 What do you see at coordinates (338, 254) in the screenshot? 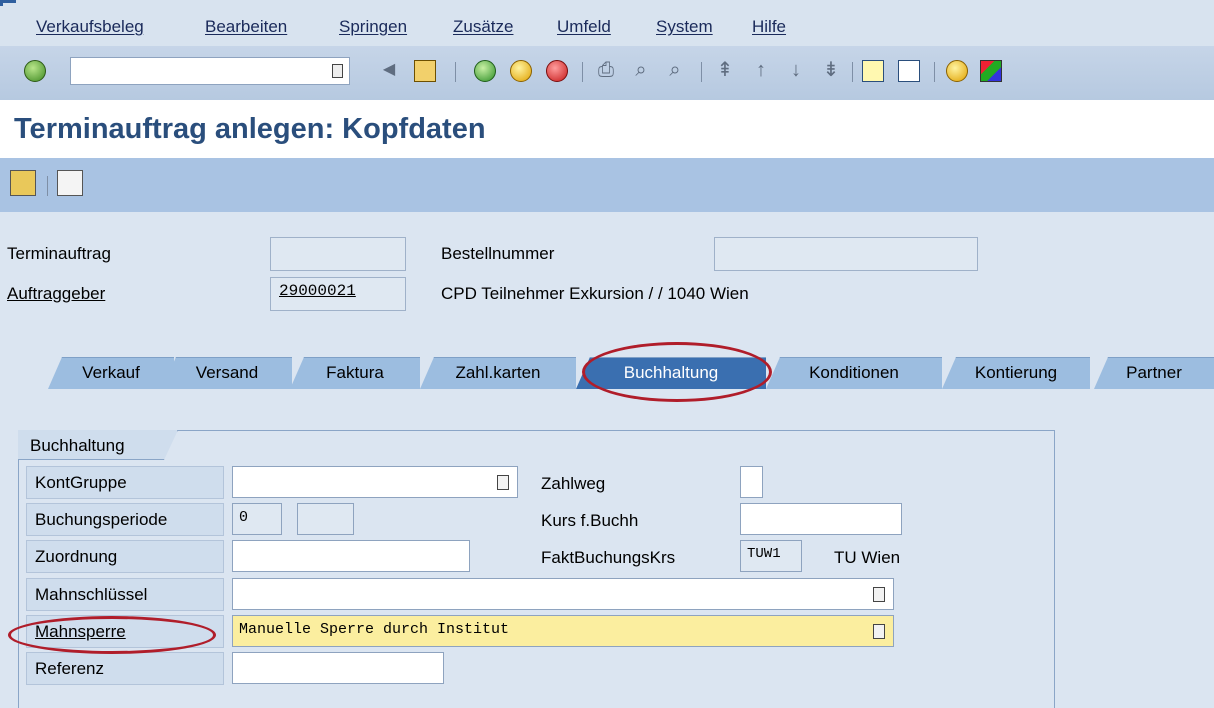
I see `terminauftrag-field` at bounding box center [338, 254].